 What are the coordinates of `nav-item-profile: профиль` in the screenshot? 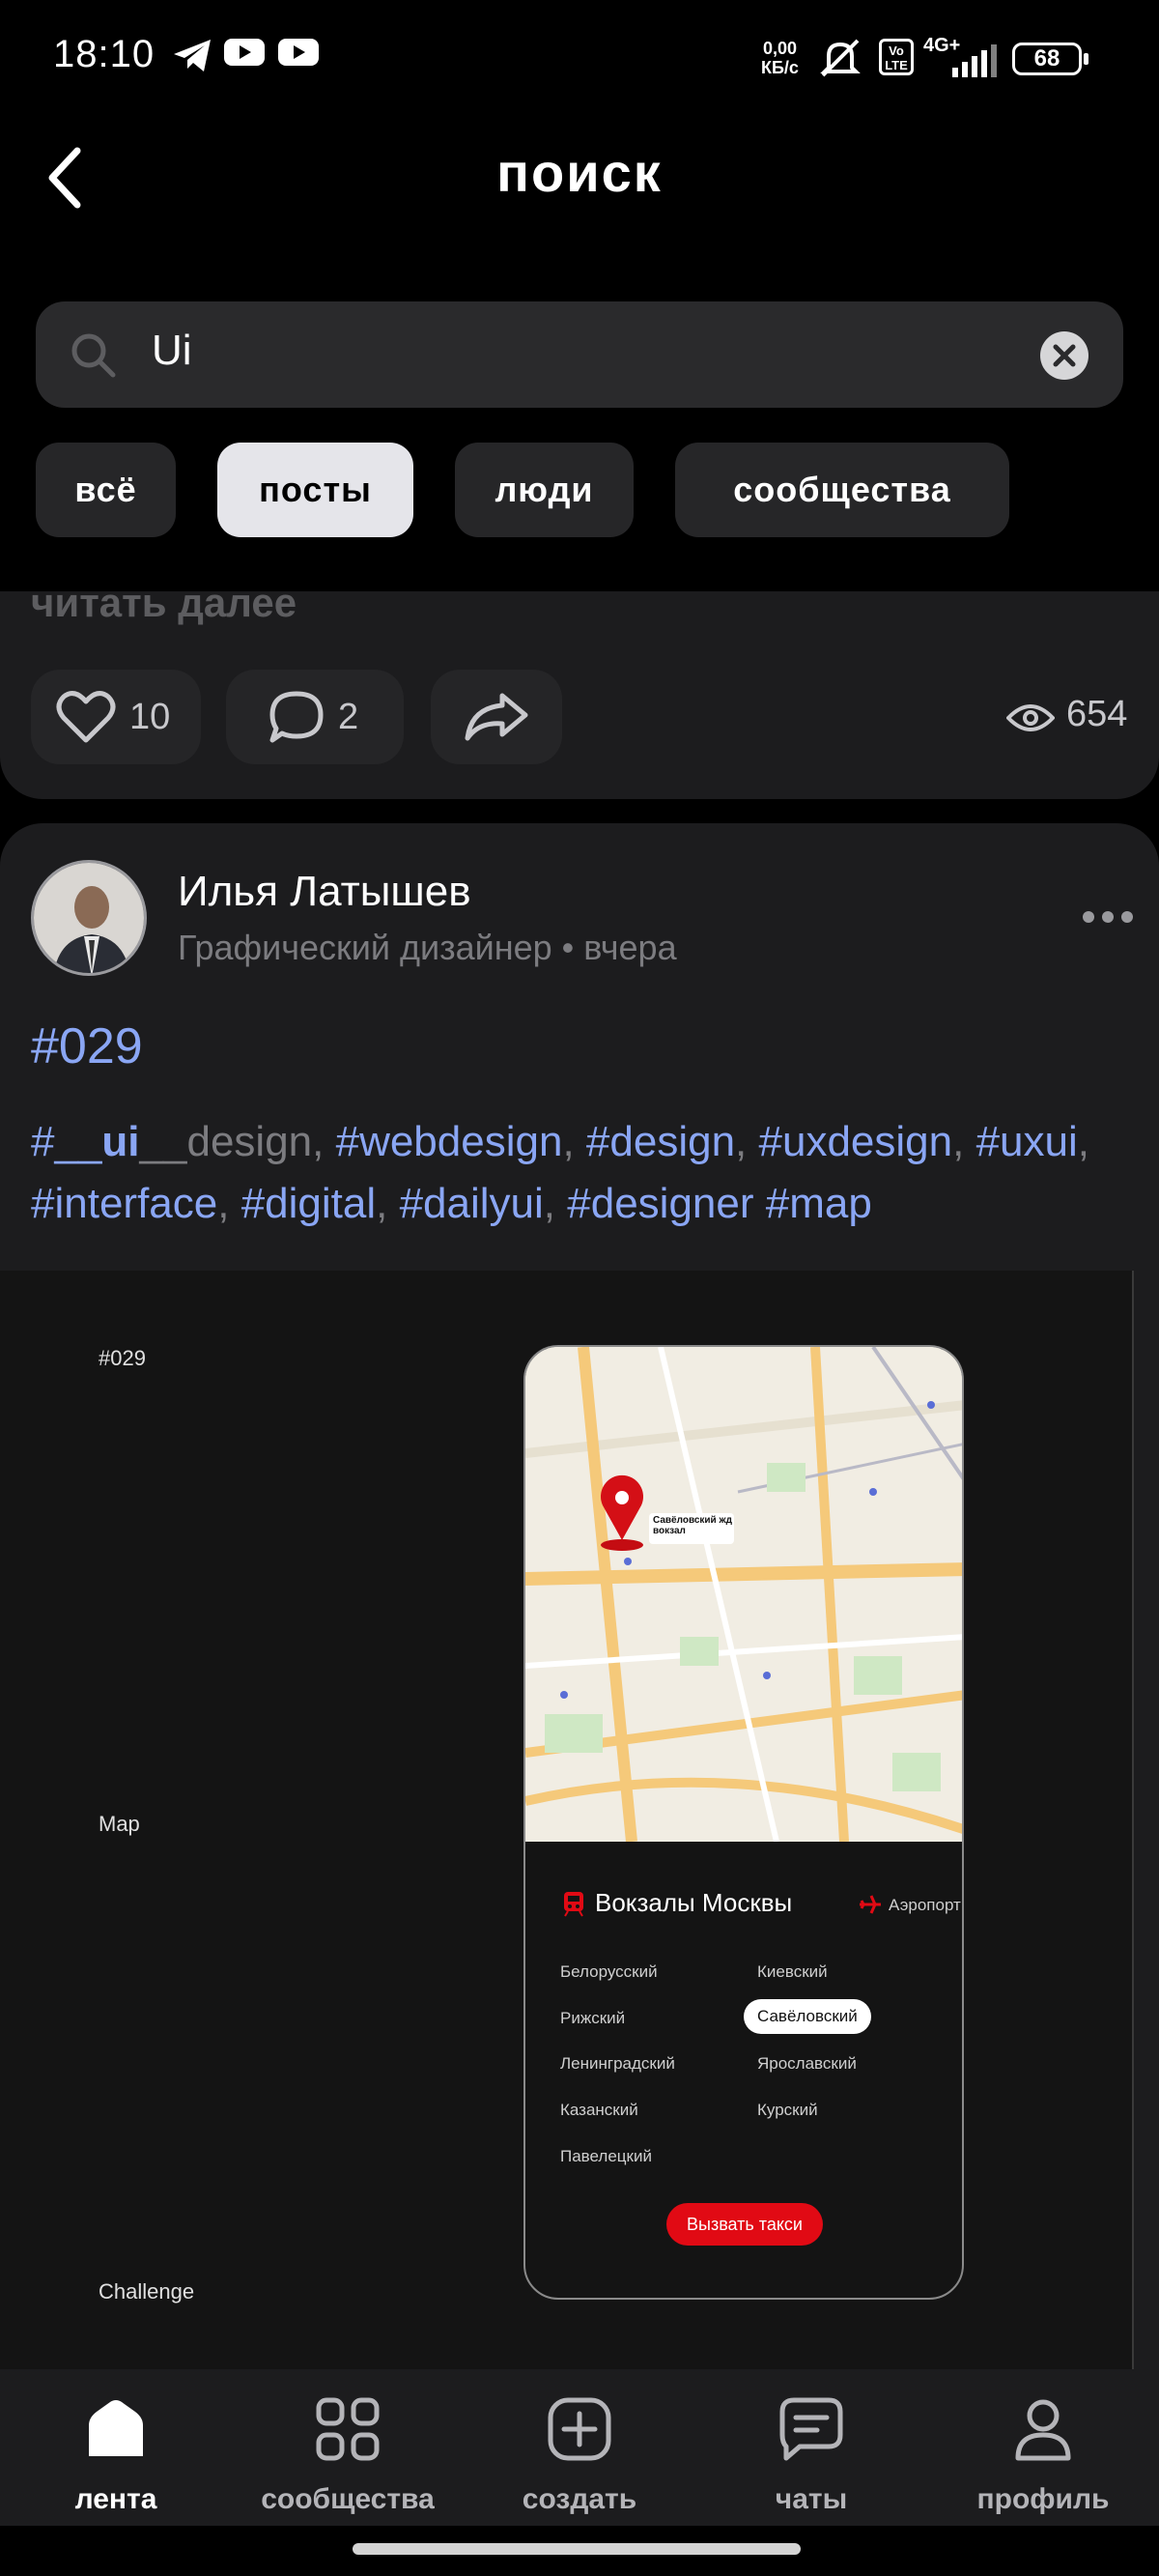 It's located at (1043, 2448).